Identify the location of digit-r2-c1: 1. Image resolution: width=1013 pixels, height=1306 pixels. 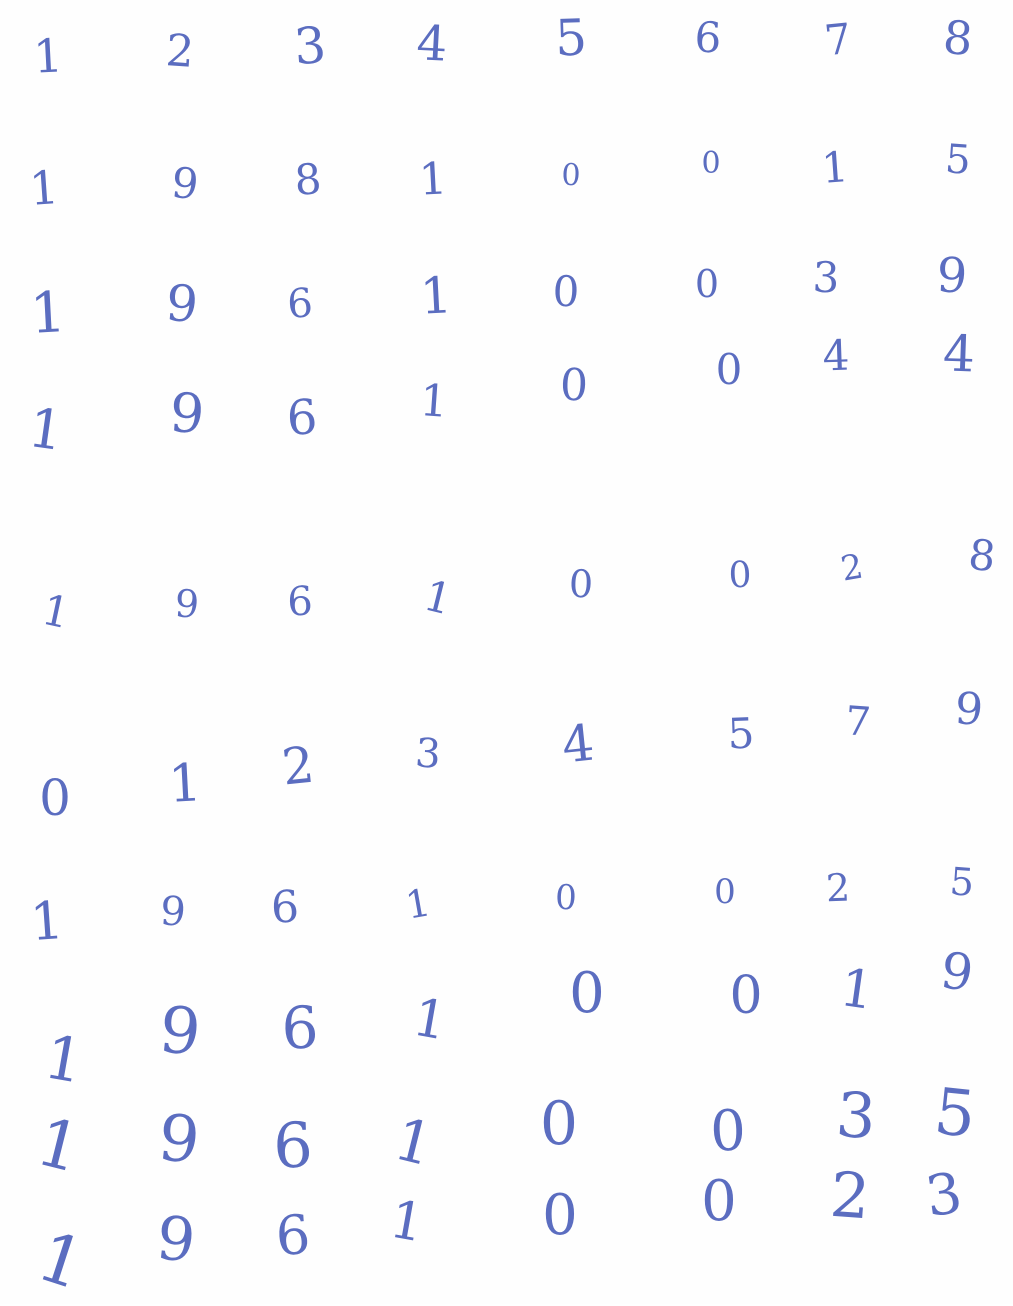
(44, 188).